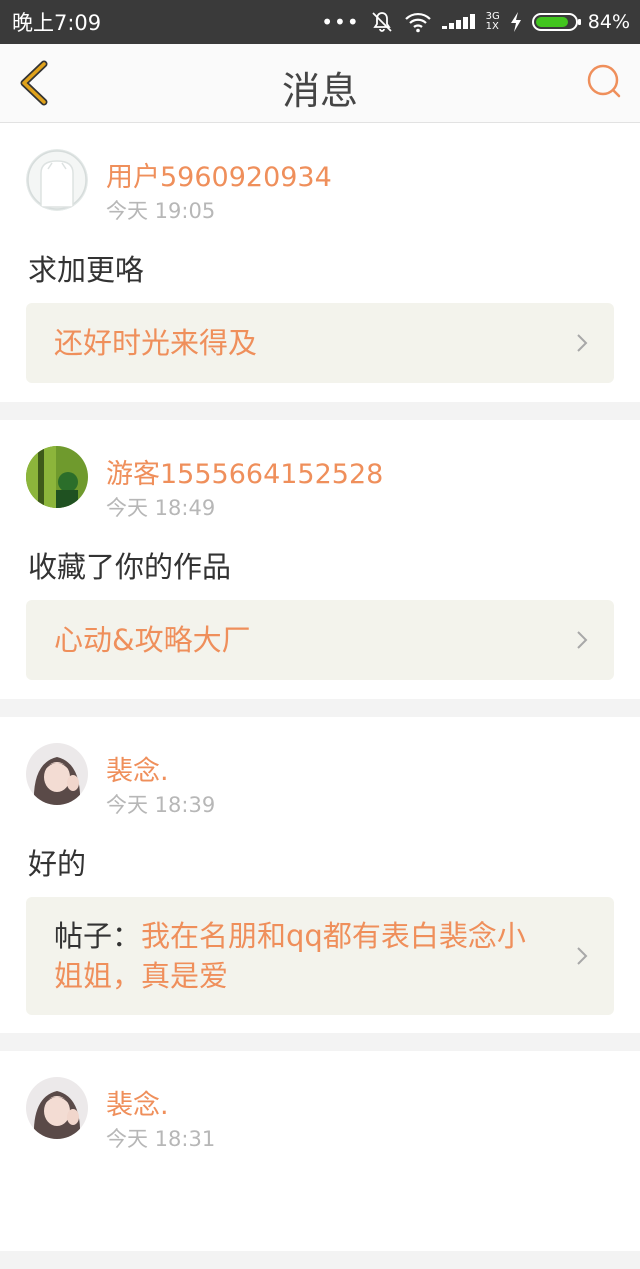  Describe the element at coordinates (417, 22) in the screenshot. I see `wifi-icon` at that location.